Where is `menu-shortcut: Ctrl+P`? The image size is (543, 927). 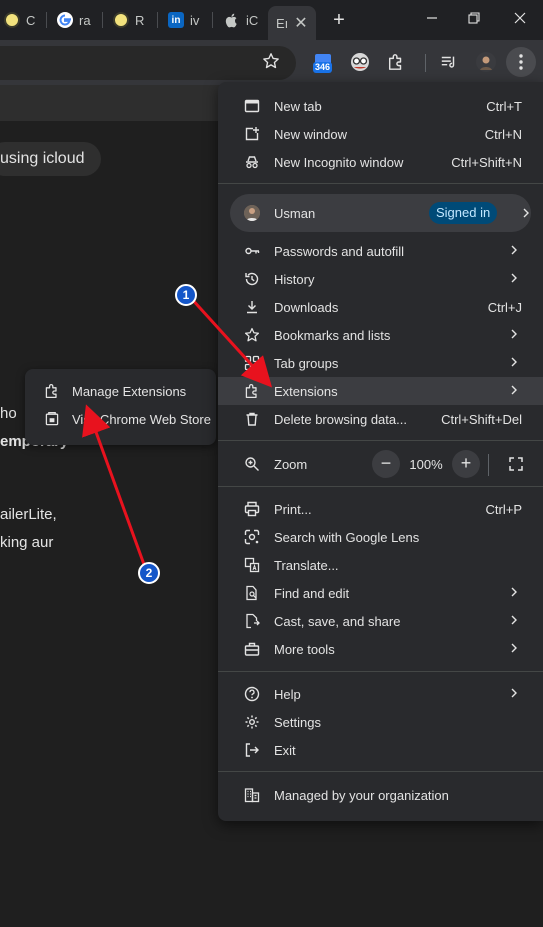 menu-shortcut: Ctrl+P is located at coordinates (503, 509).